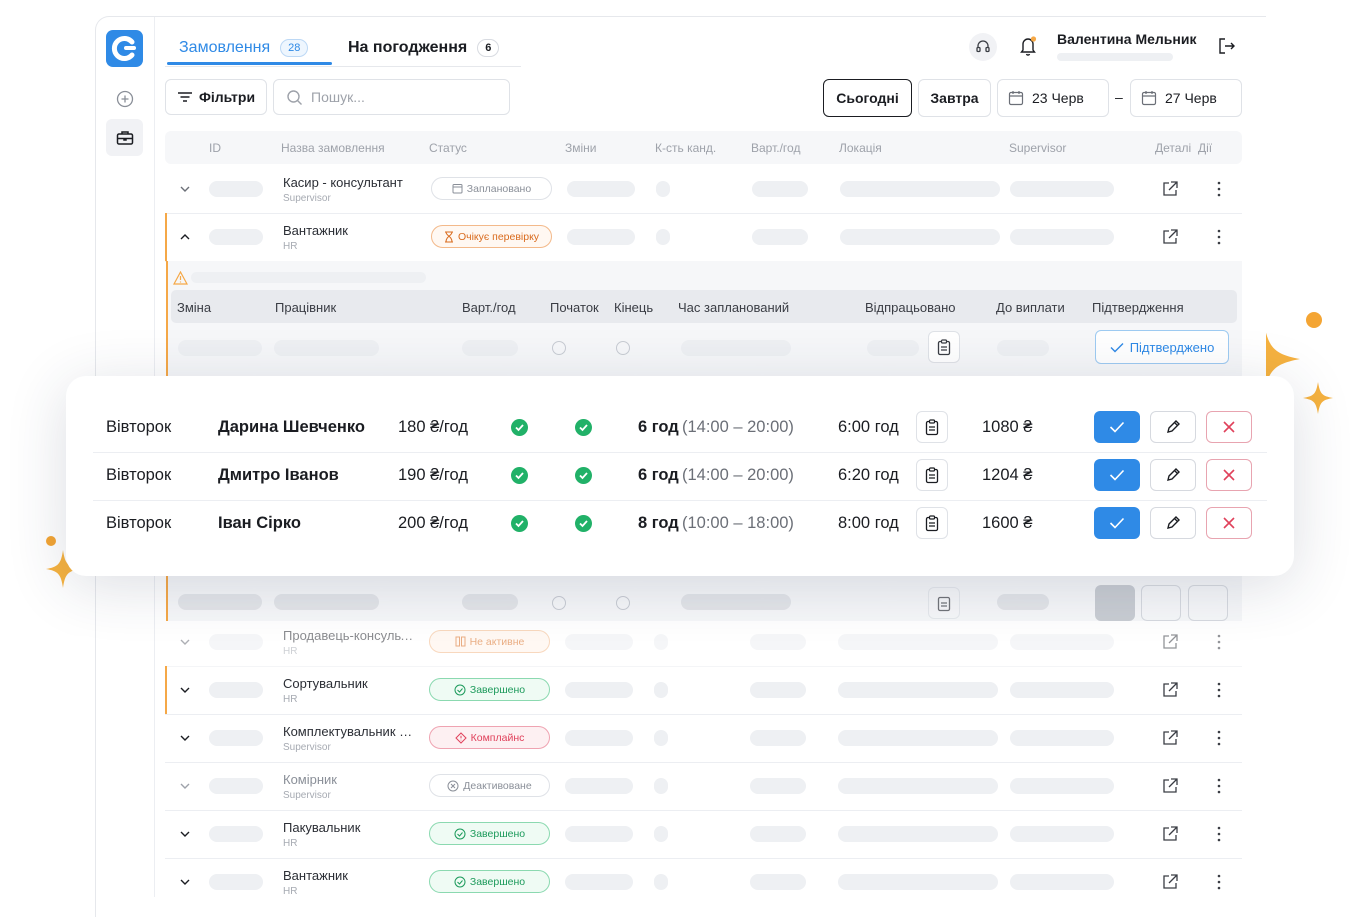 The height and width of the screenshot is (917, 1358). I want to click on edit-button-disabled, so click(1161, 603).